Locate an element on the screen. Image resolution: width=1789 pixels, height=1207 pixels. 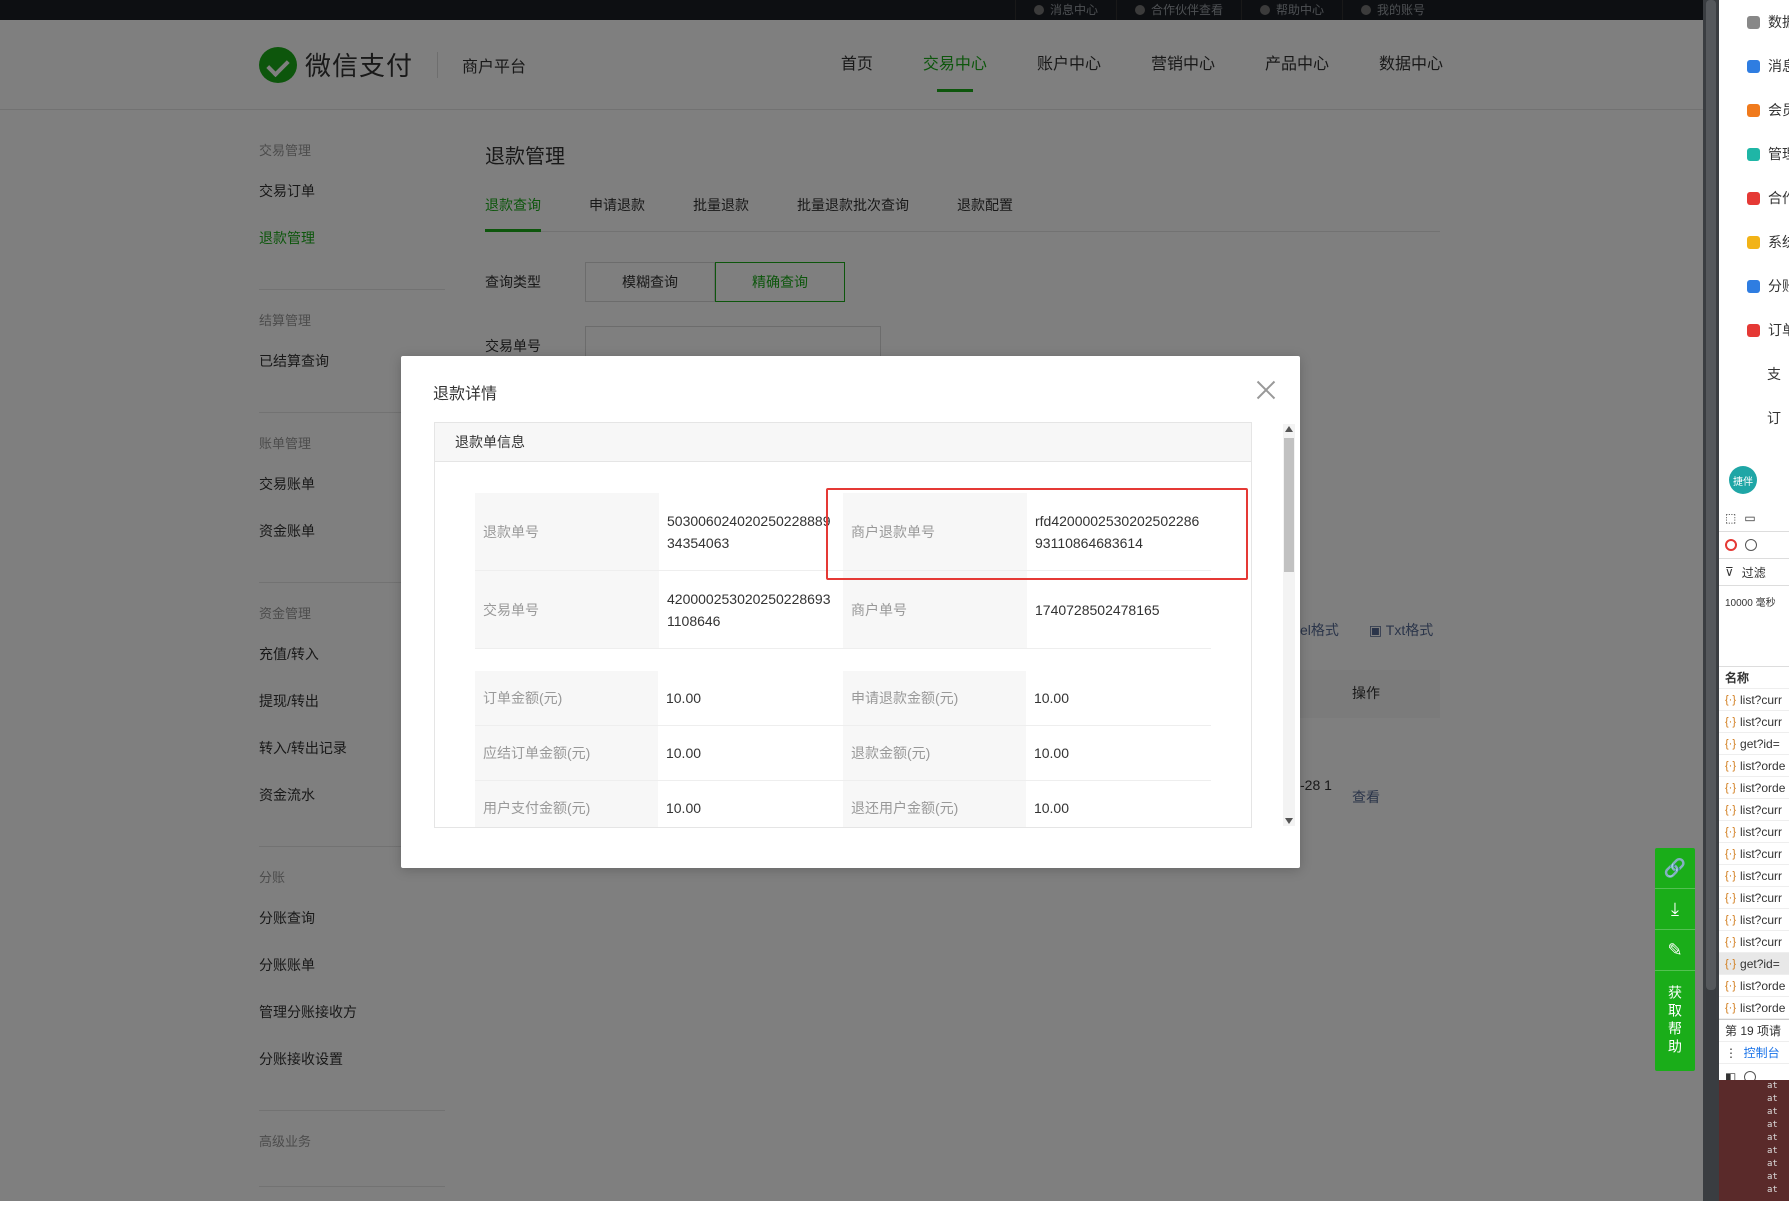
ext-item-member: 会员 is located at coordinates (1754, 110).